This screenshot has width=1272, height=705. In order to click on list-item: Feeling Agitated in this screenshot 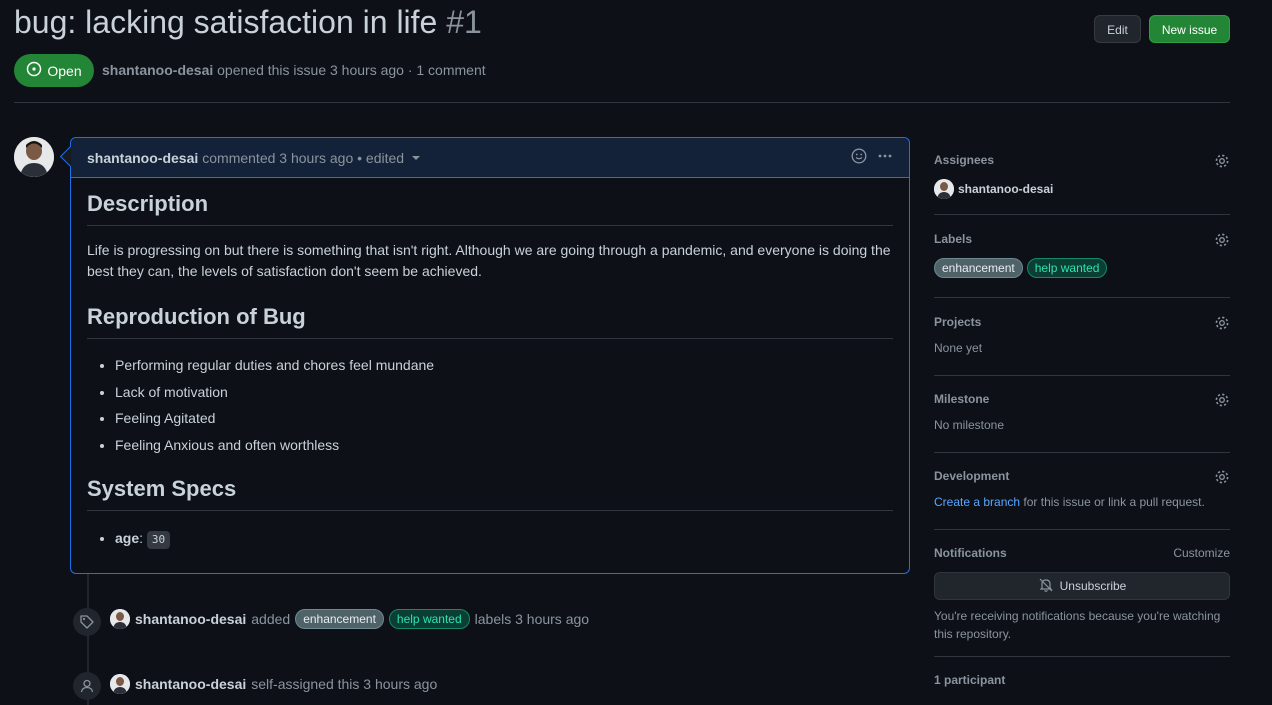, I will do `click(504, 418)`.